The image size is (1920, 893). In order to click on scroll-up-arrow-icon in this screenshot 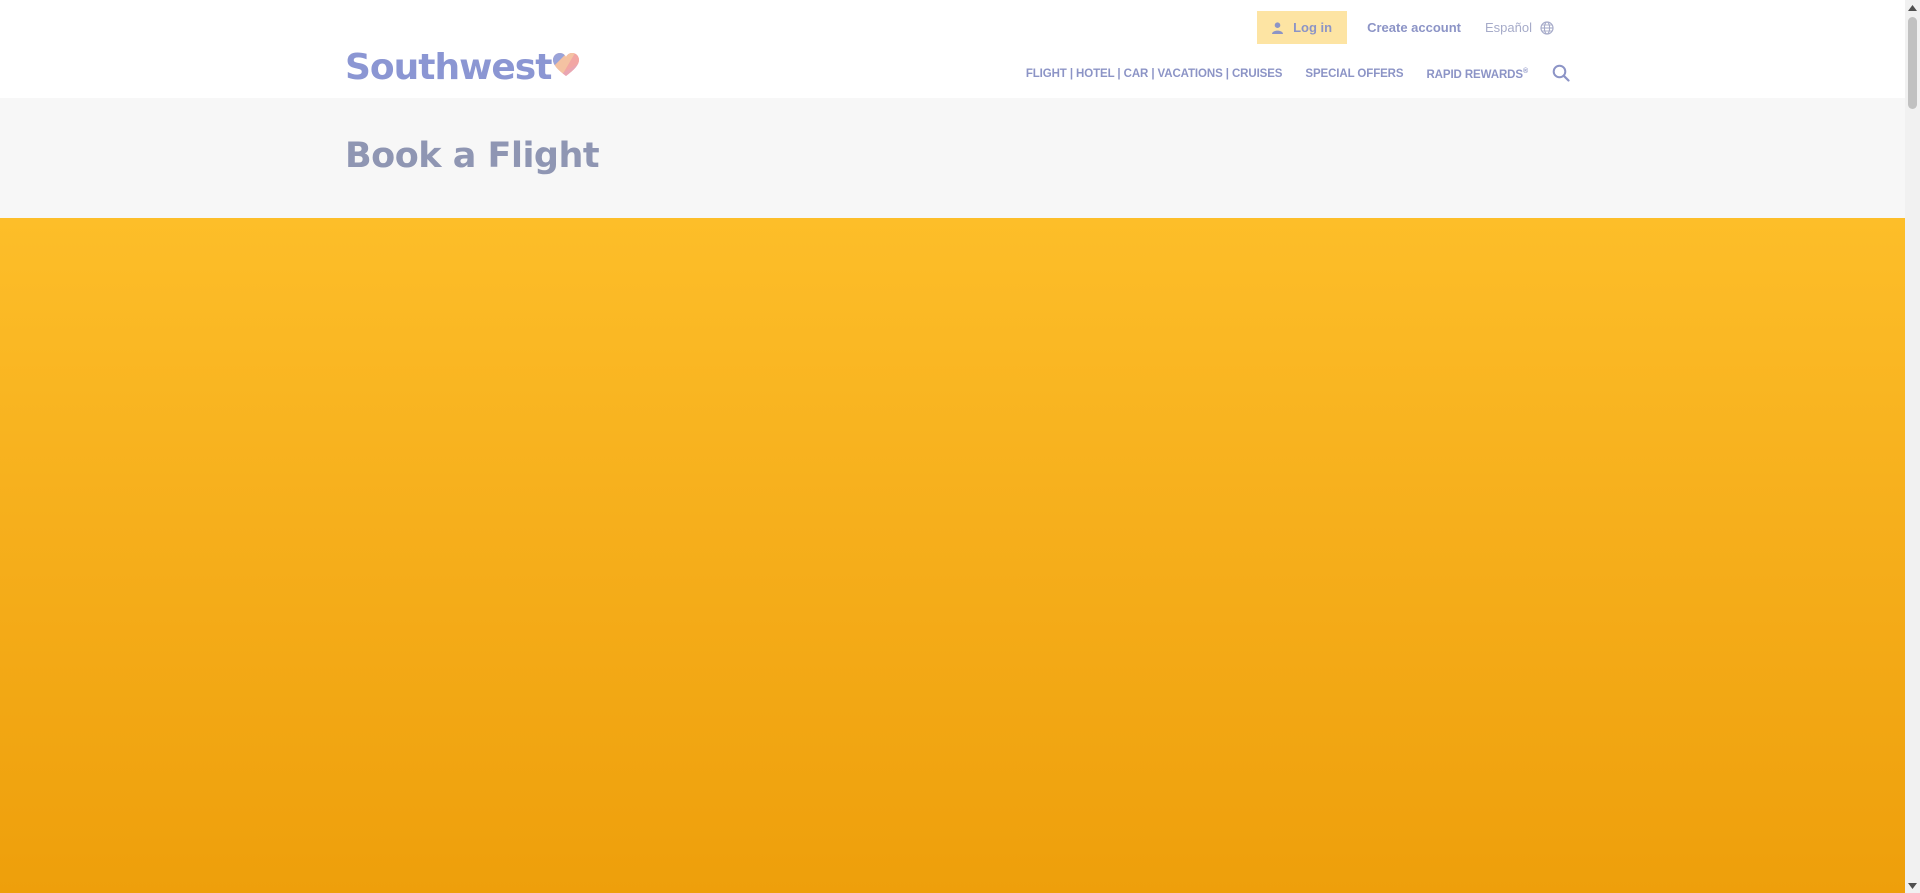, I will do `click(1912, 7)`.